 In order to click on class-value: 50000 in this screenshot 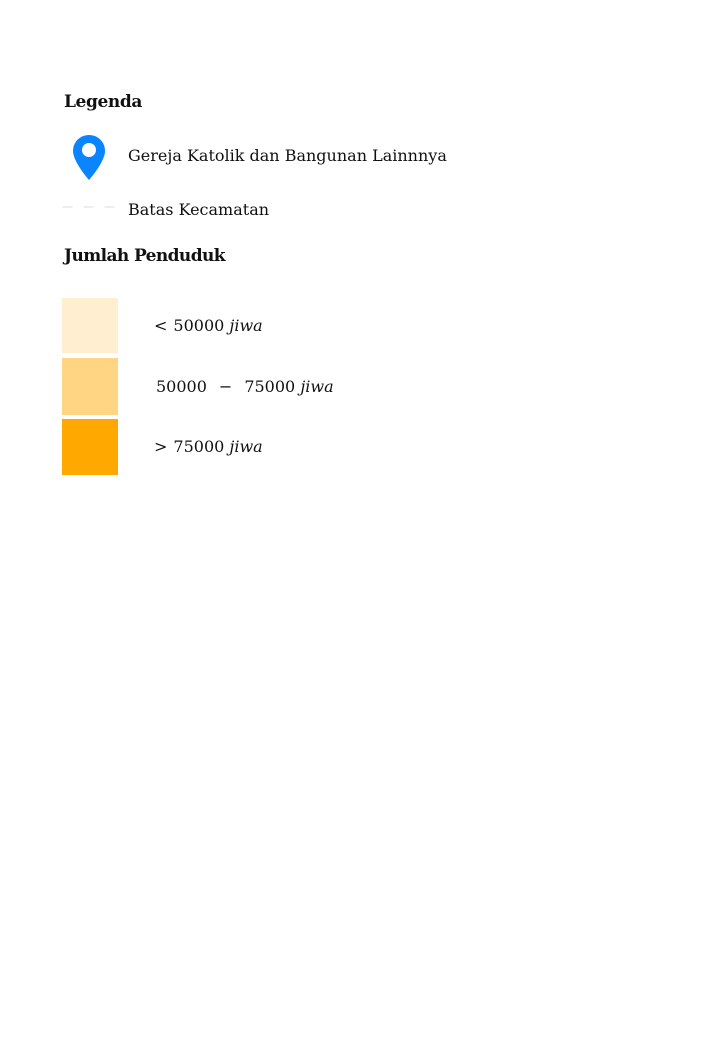, I will do `click(199, 325)`.